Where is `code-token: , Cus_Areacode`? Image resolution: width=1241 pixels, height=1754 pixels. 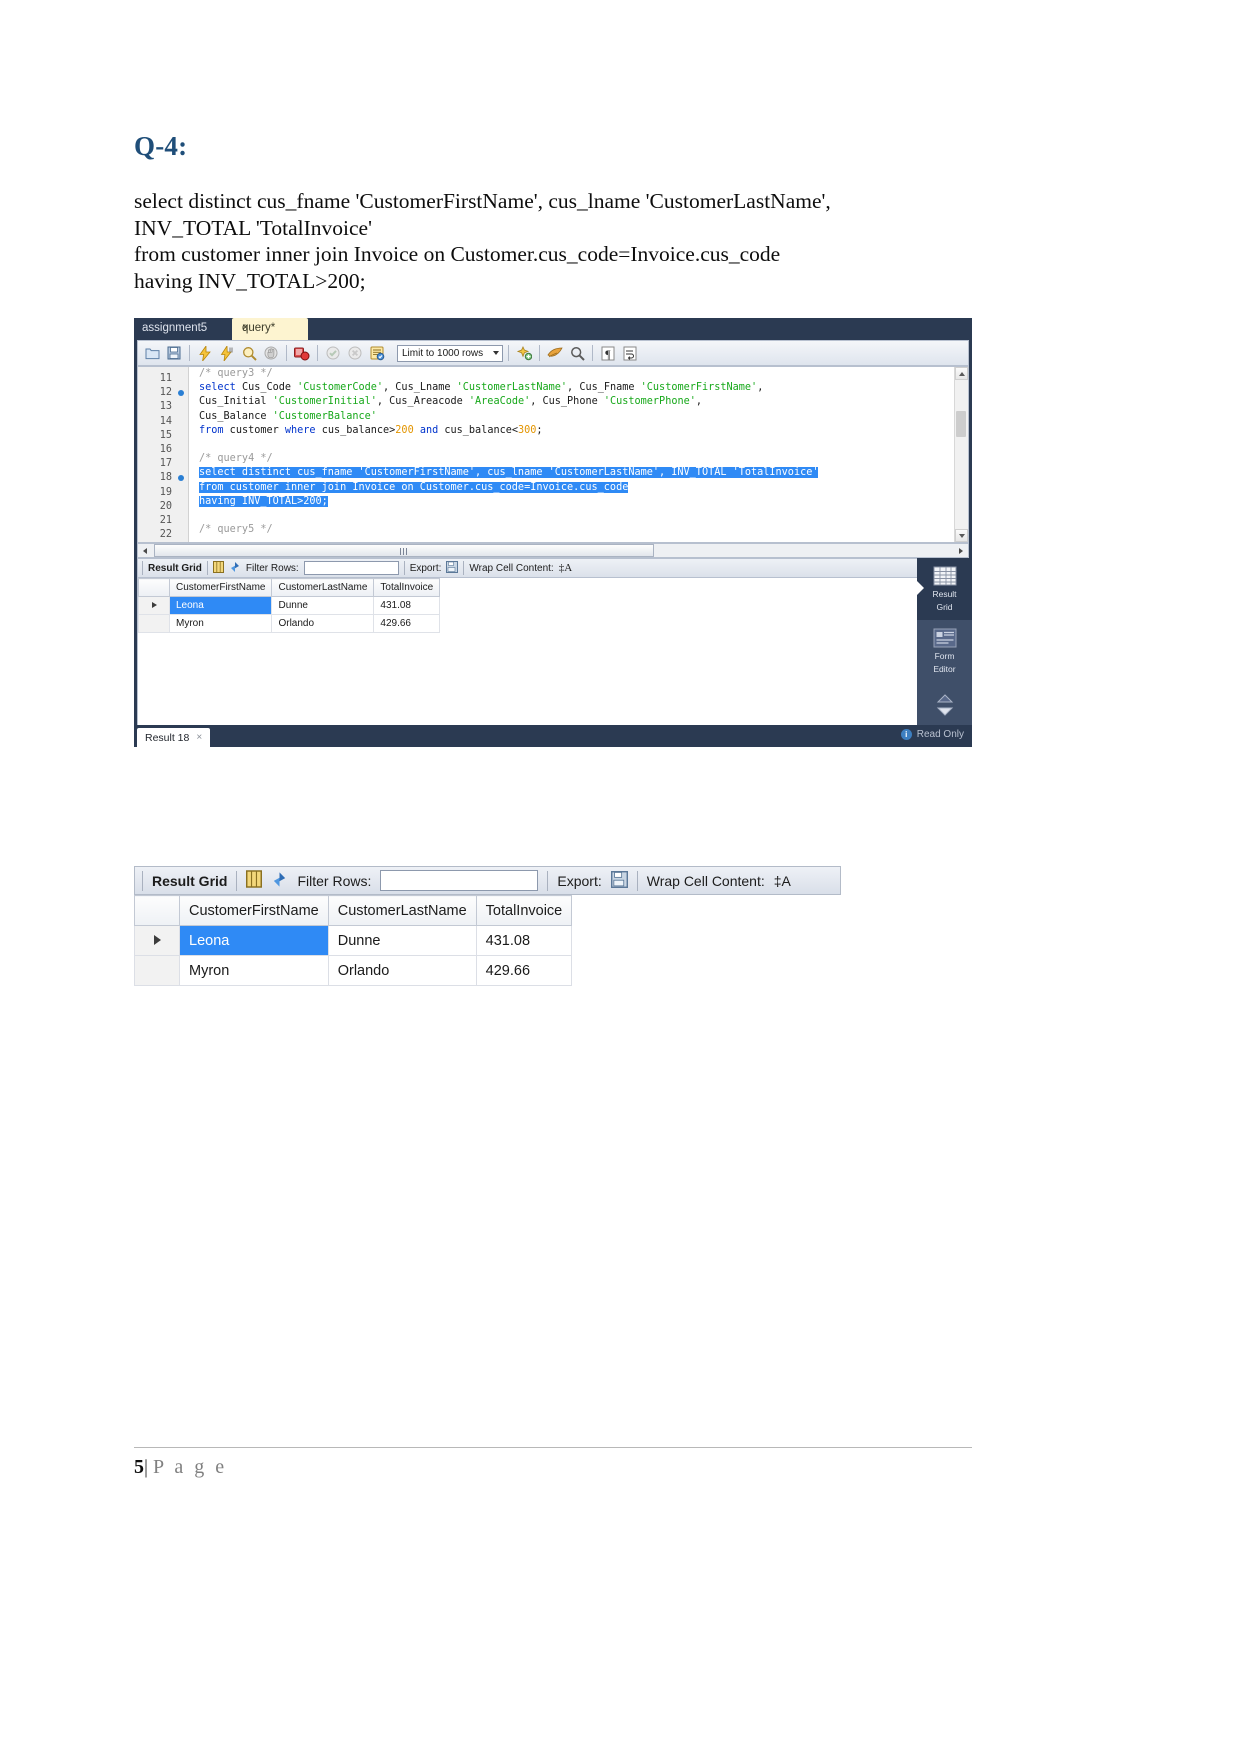 code-token: , Cus_Areacode is located at coordinates (422, 402).